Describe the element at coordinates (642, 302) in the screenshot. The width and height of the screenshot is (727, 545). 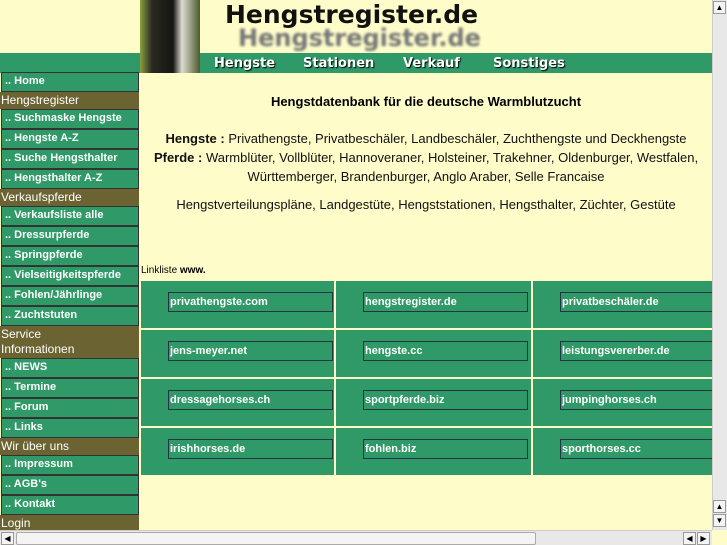
I see `link-privatbesch-ler-de: privatbeschäler.de` at that location.